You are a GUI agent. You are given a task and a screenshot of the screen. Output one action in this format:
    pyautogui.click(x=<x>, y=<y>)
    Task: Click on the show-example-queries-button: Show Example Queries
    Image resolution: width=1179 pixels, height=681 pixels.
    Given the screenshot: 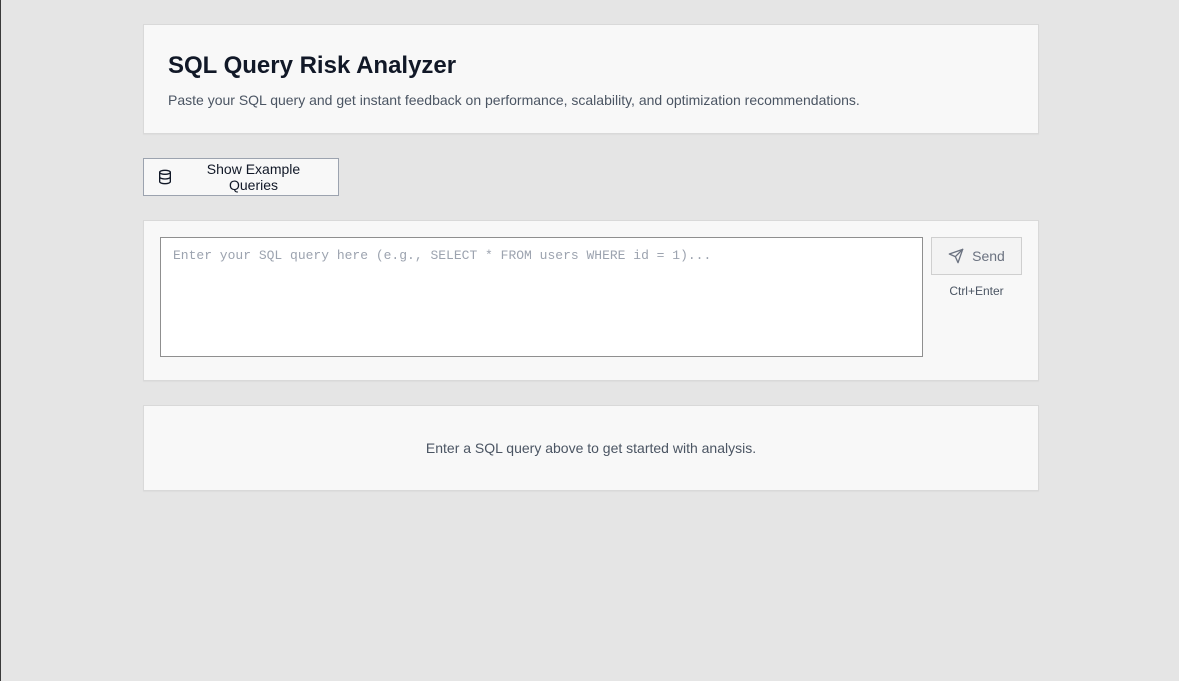 What is the action you would take?
    pyautogui.click(x=241, y=177)
    